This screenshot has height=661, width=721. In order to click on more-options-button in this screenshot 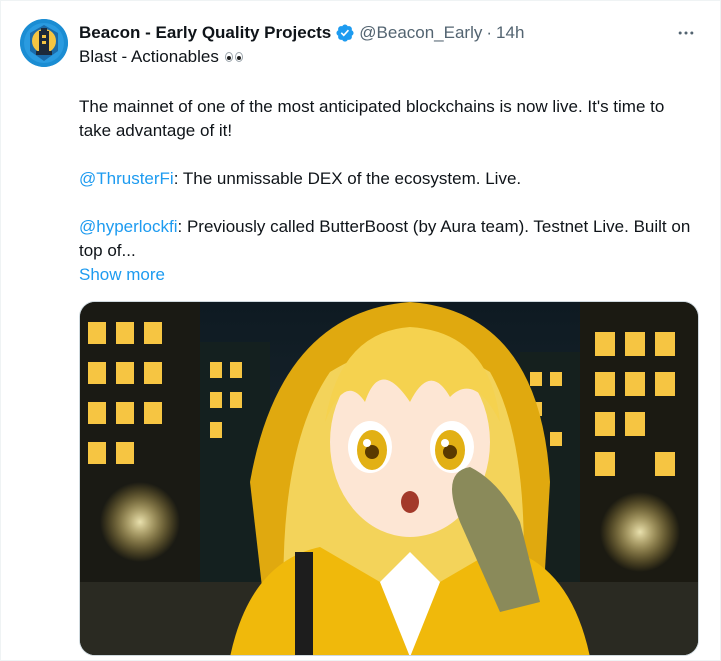, I will do `click(686, 33)`.